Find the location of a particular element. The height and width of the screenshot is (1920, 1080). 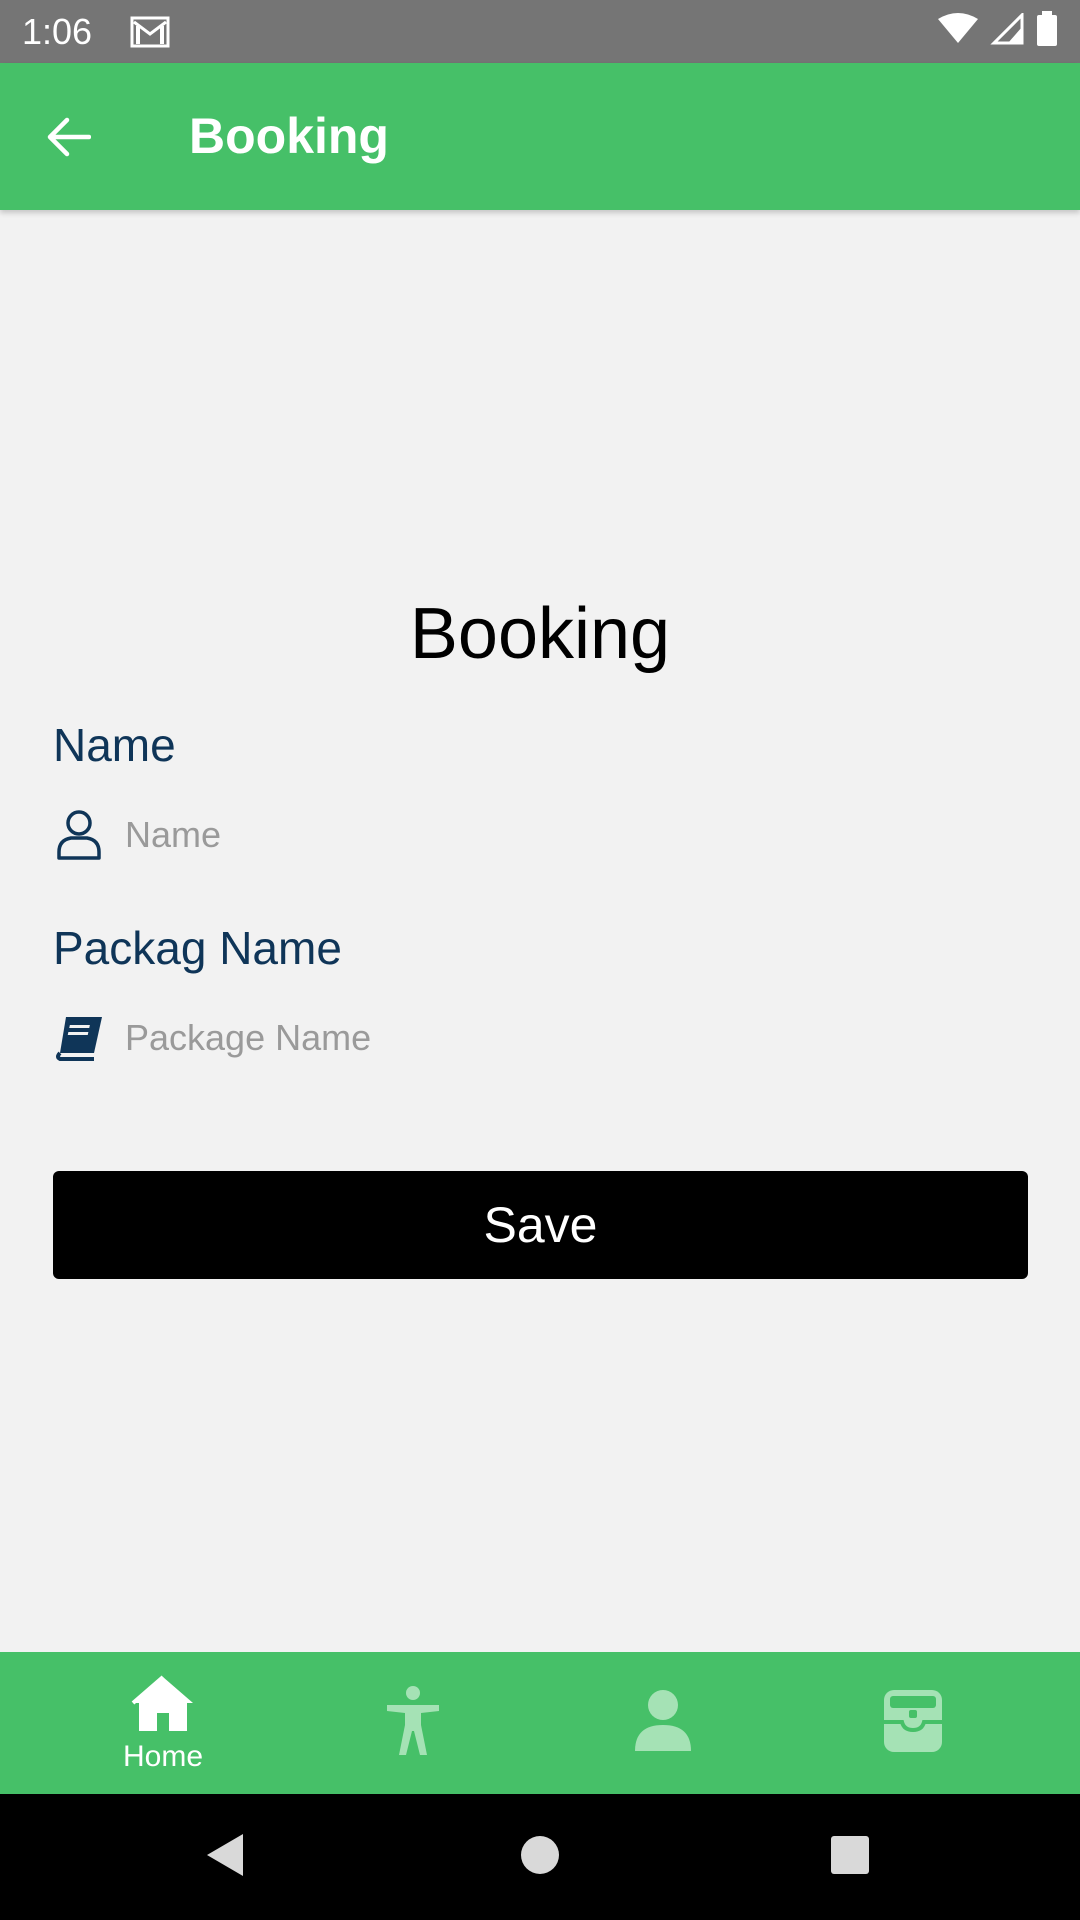

arrow-left-icon is located at coordinates (68, 139).